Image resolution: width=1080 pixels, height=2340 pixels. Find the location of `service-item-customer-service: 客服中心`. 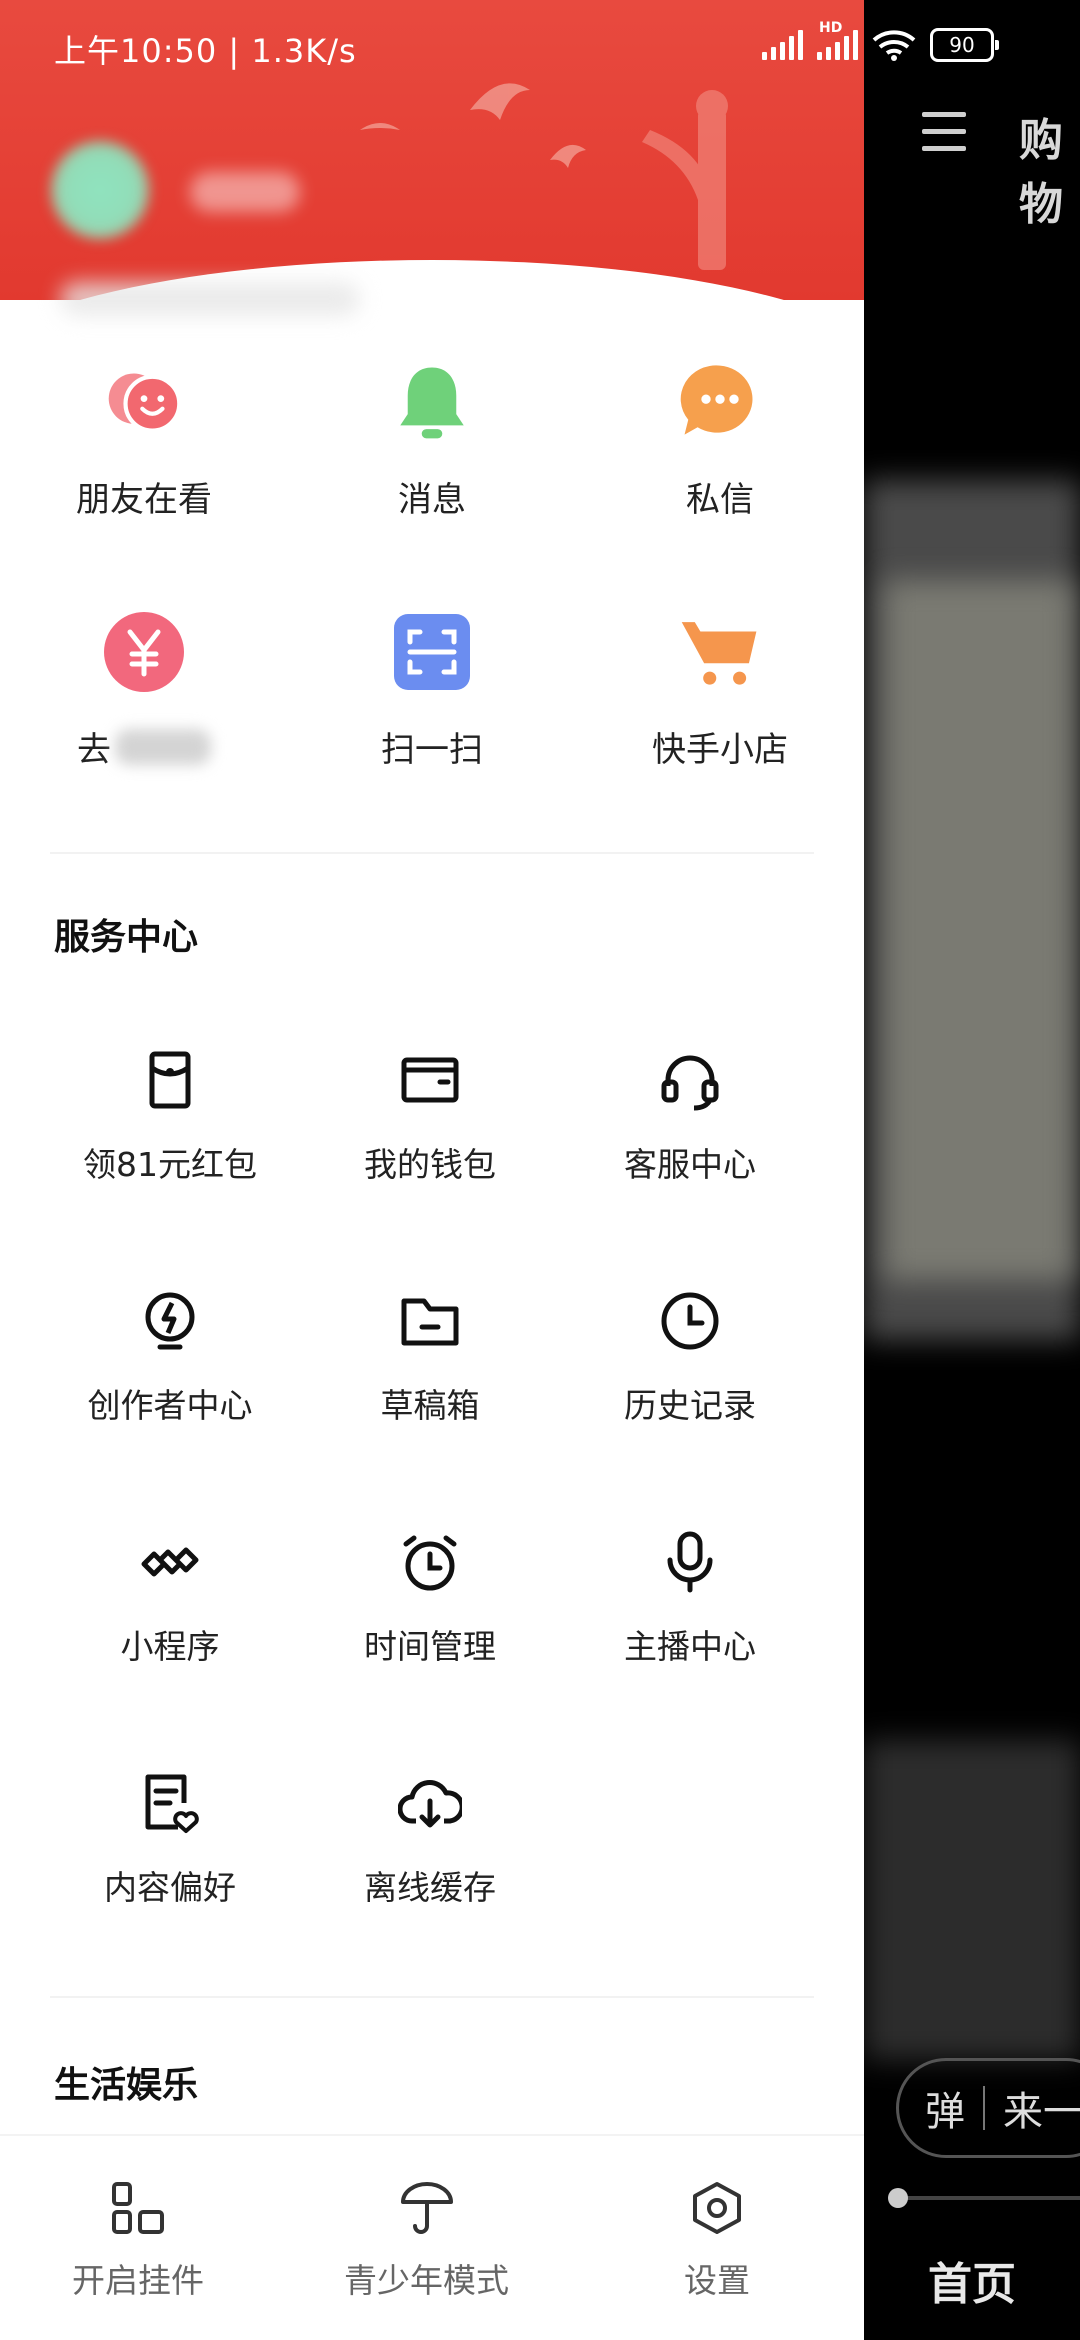

service-item-customer-service: 客服中心 is located at coordinates (690, 1168).